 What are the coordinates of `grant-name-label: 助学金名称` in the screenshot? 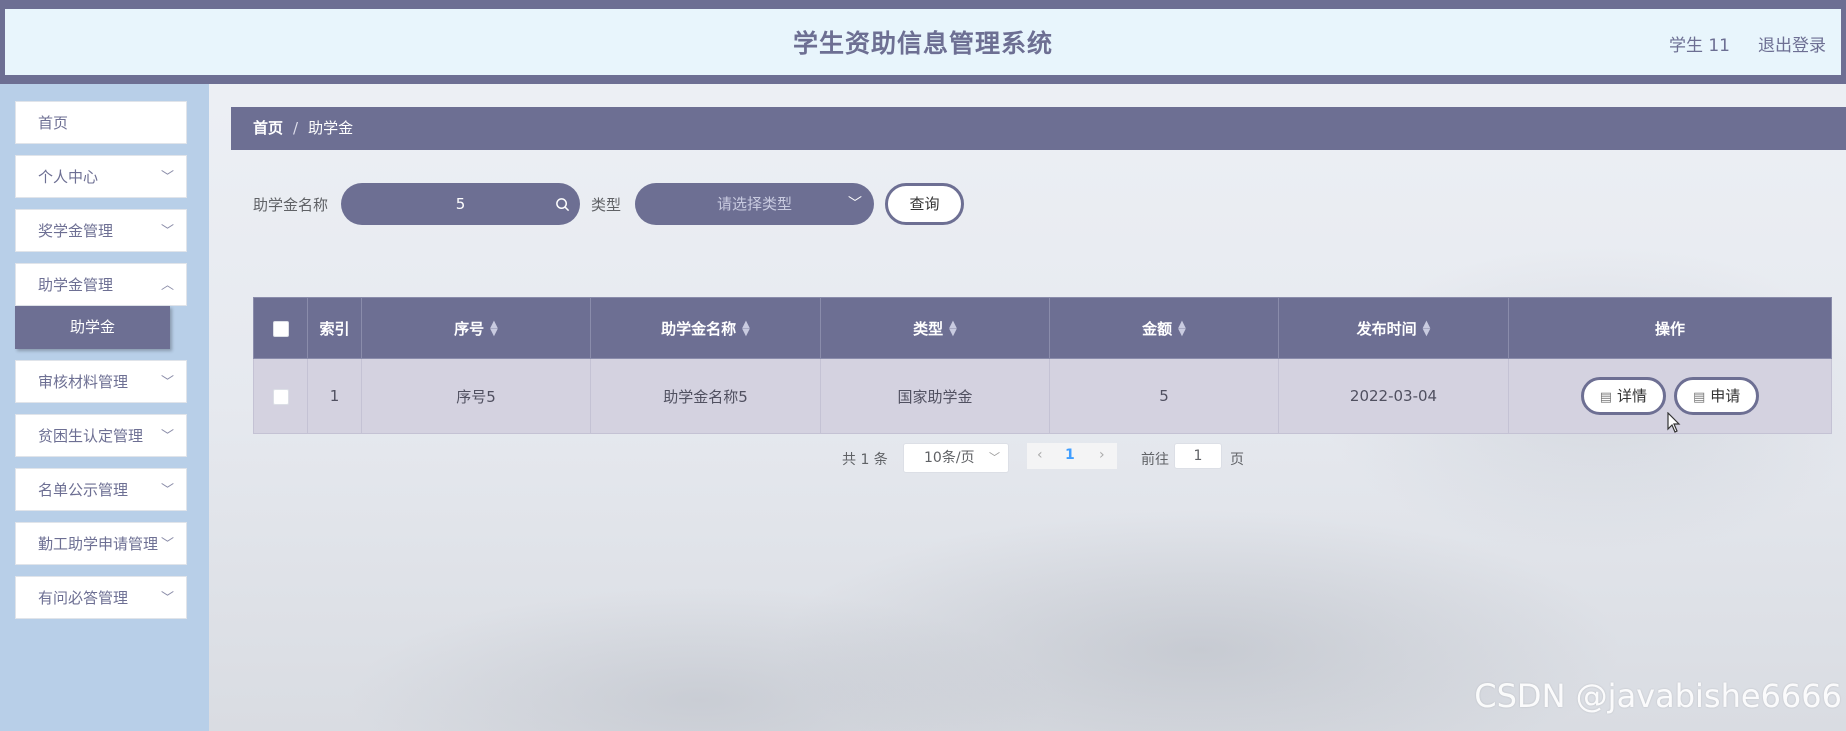 It's located at (291, 205).